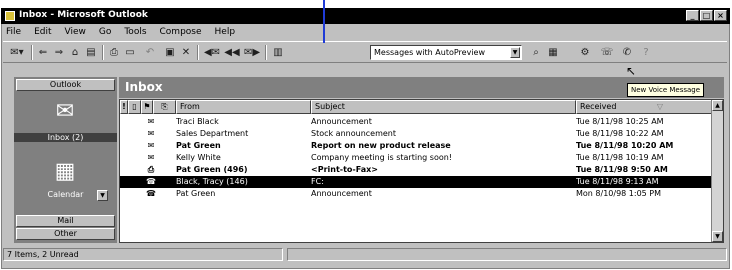  Describe the element at coordinates (83, 15) in the screenshot. I see `window-title: Inbox - Microsoft Outlook` at that location.